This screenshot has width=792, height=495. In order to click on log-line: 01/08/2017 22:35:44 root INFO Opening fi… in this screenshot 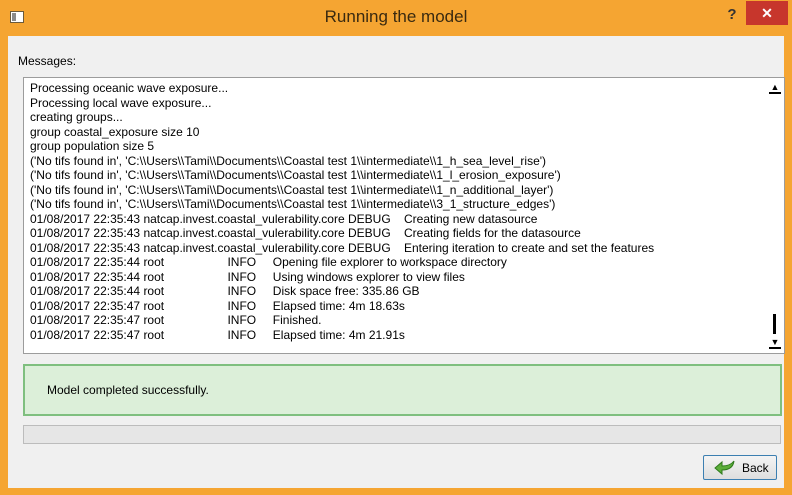, I will do `click(268, 262)`.